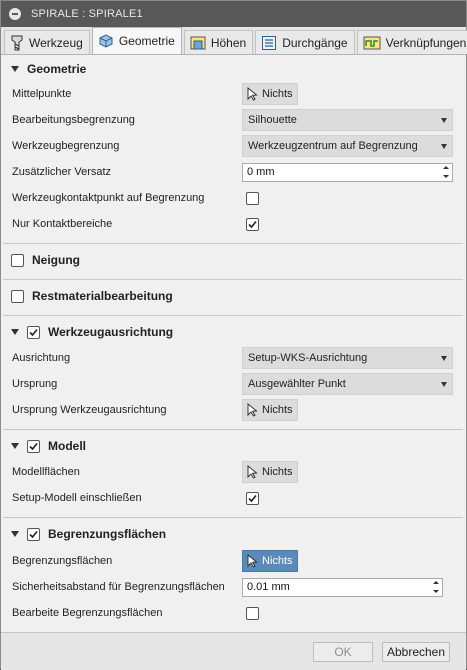  Describe the element at coordinates (233, 172) in the screenshot. I see `row-versatz: Zusätzlicher Versatz 0 mm` at that location.